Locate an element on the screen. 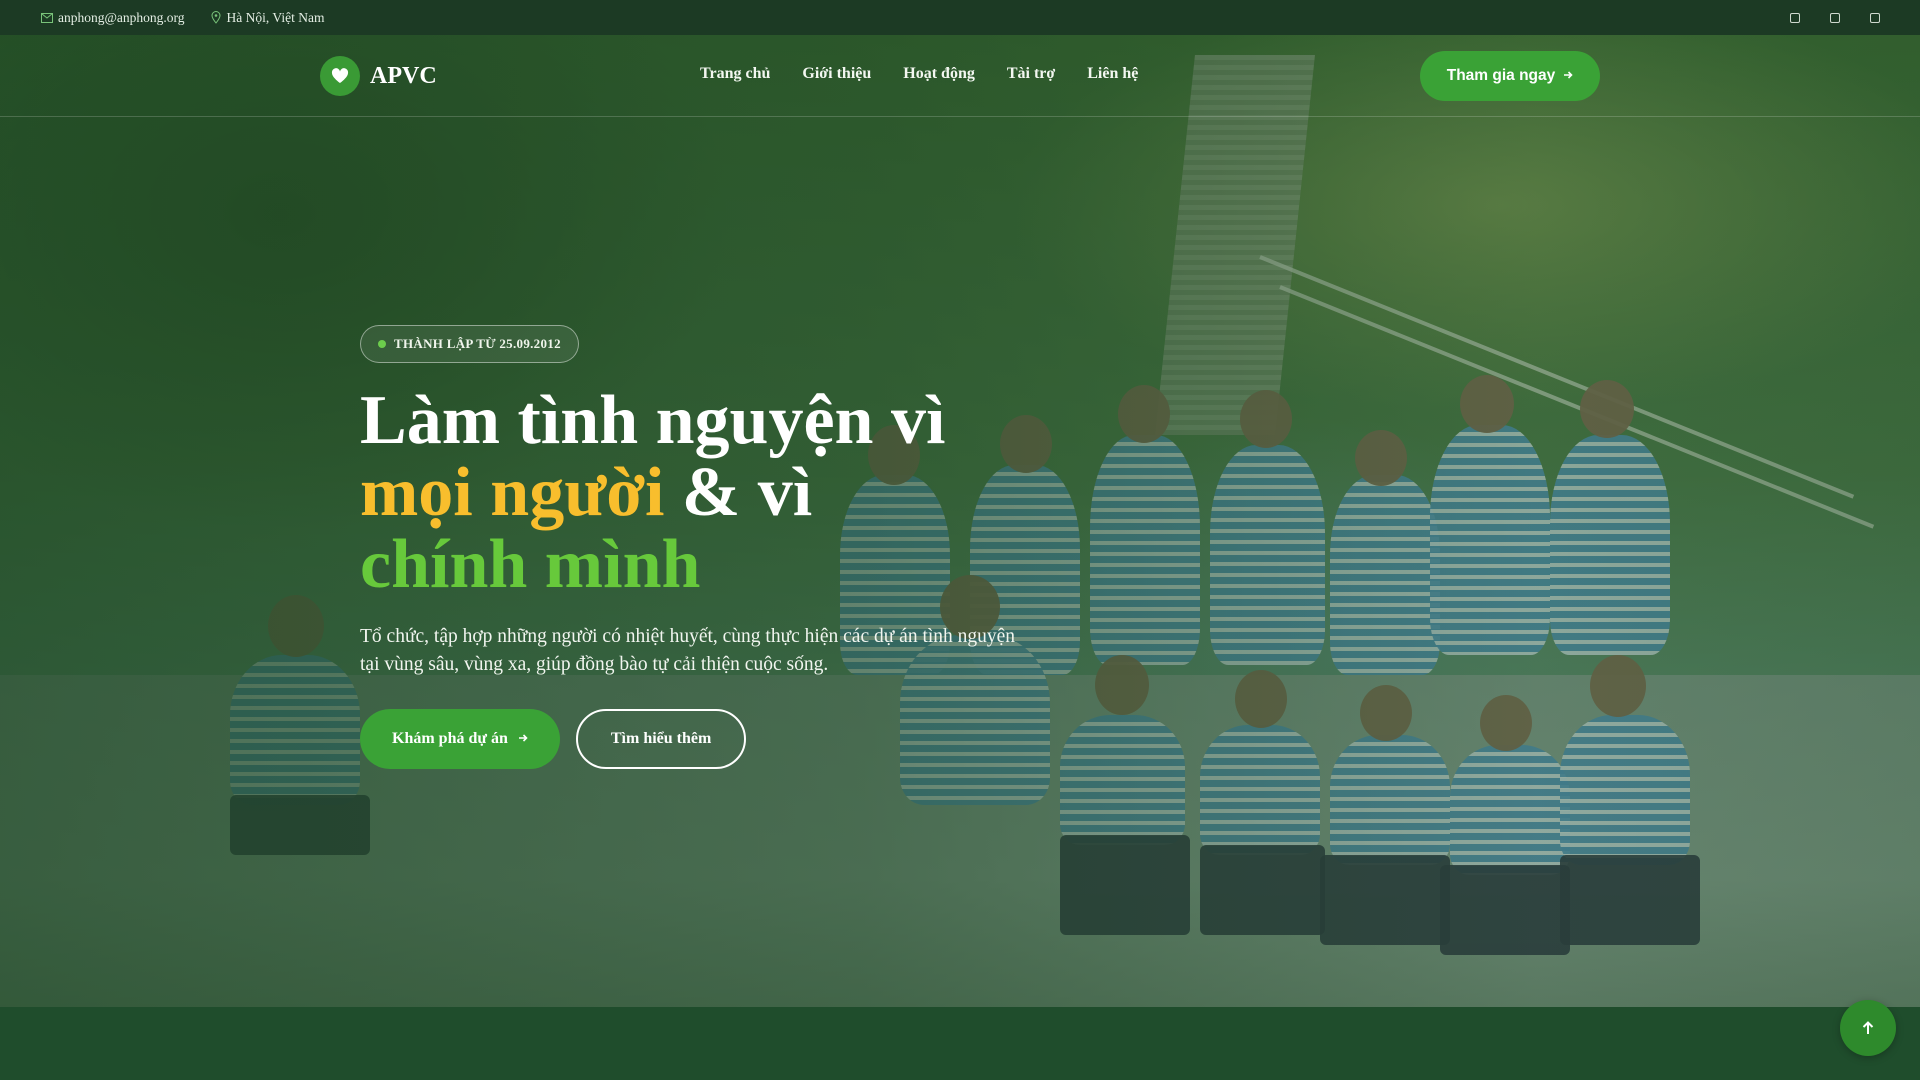  status-dot-icon is located at coordinates (382, 344).